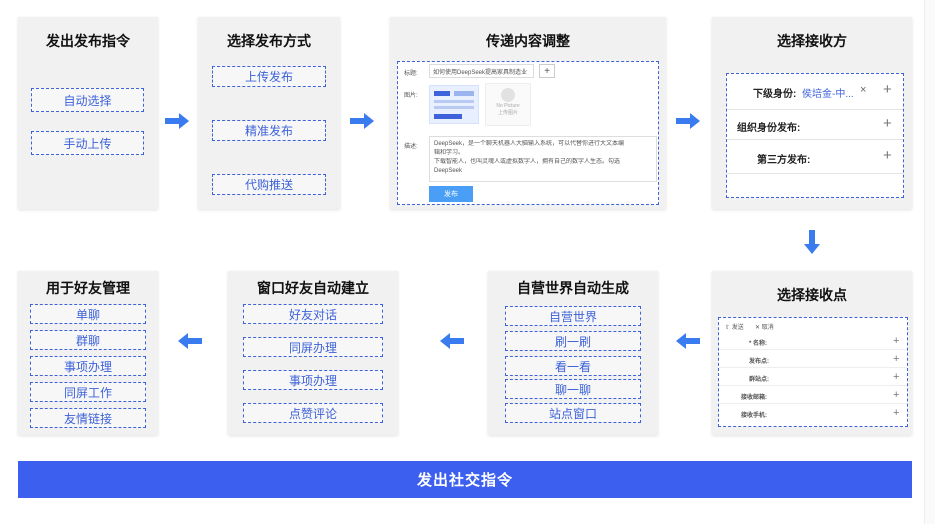  Describe the element at coordinates (269, 41) in the screenshot. I see `step-title: 选择发布方式` at that location.